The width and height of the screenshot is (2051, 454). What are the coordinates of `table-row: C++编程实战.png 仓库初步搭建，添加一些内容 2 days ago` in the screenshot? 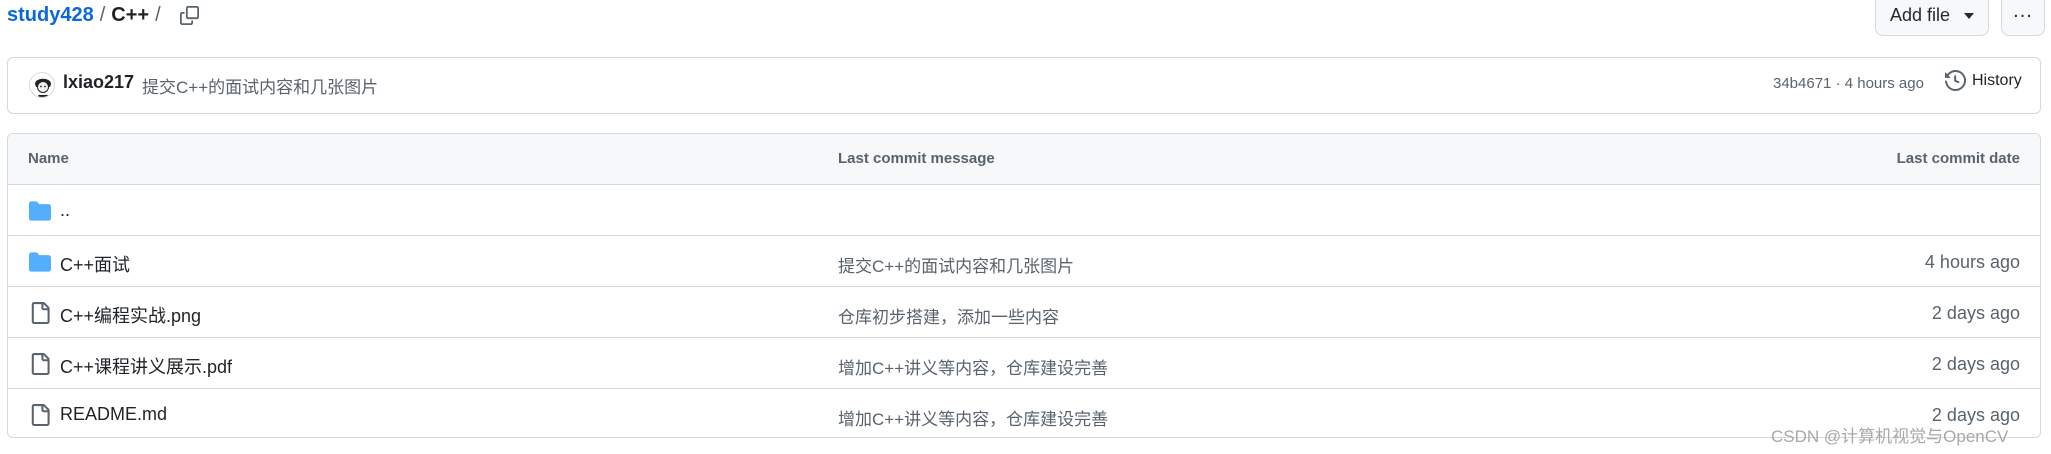 It's located at (1024, 312).